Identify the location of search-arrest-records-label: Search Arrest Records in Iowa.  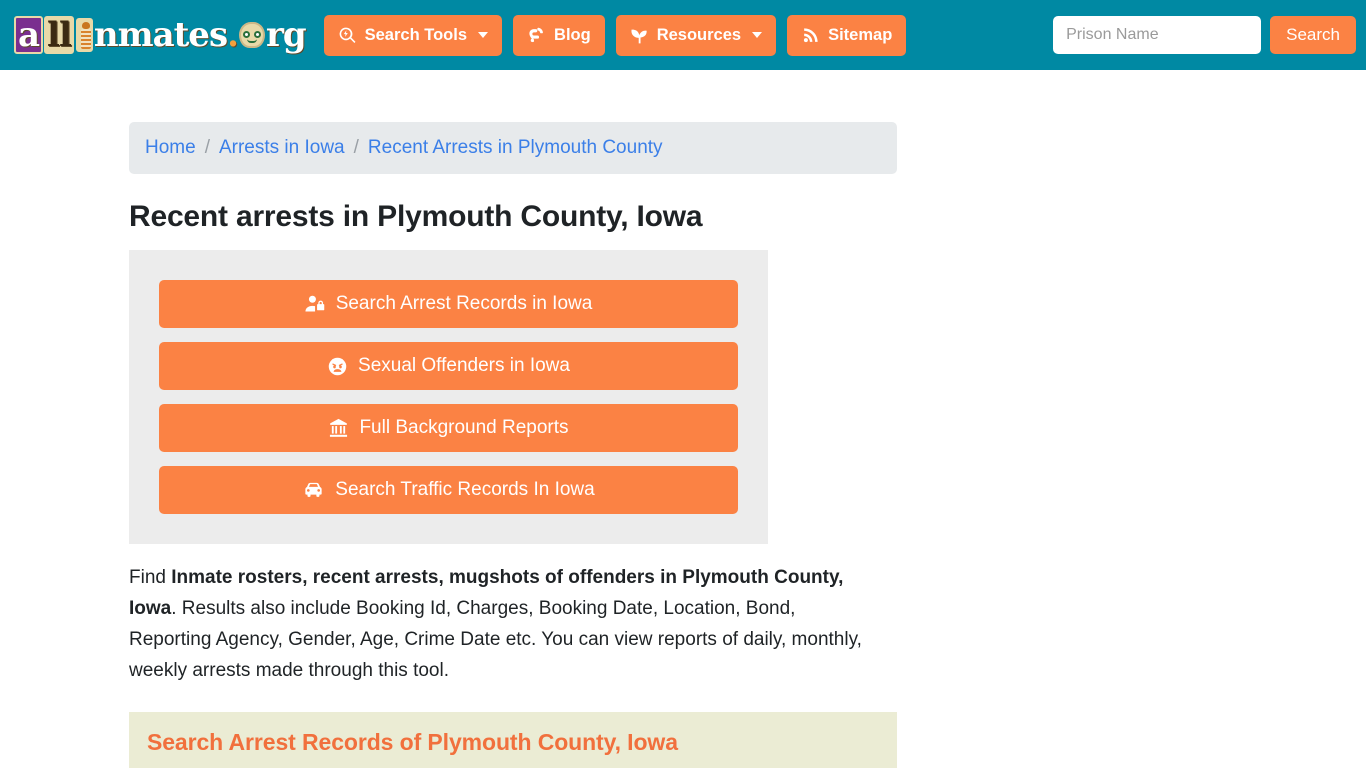
(464, 303).